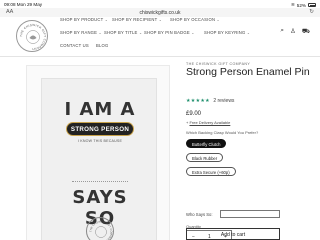 The height and width of the screenshot is (240, 320). I want to click on plus-icon: +, so click(187, 122).